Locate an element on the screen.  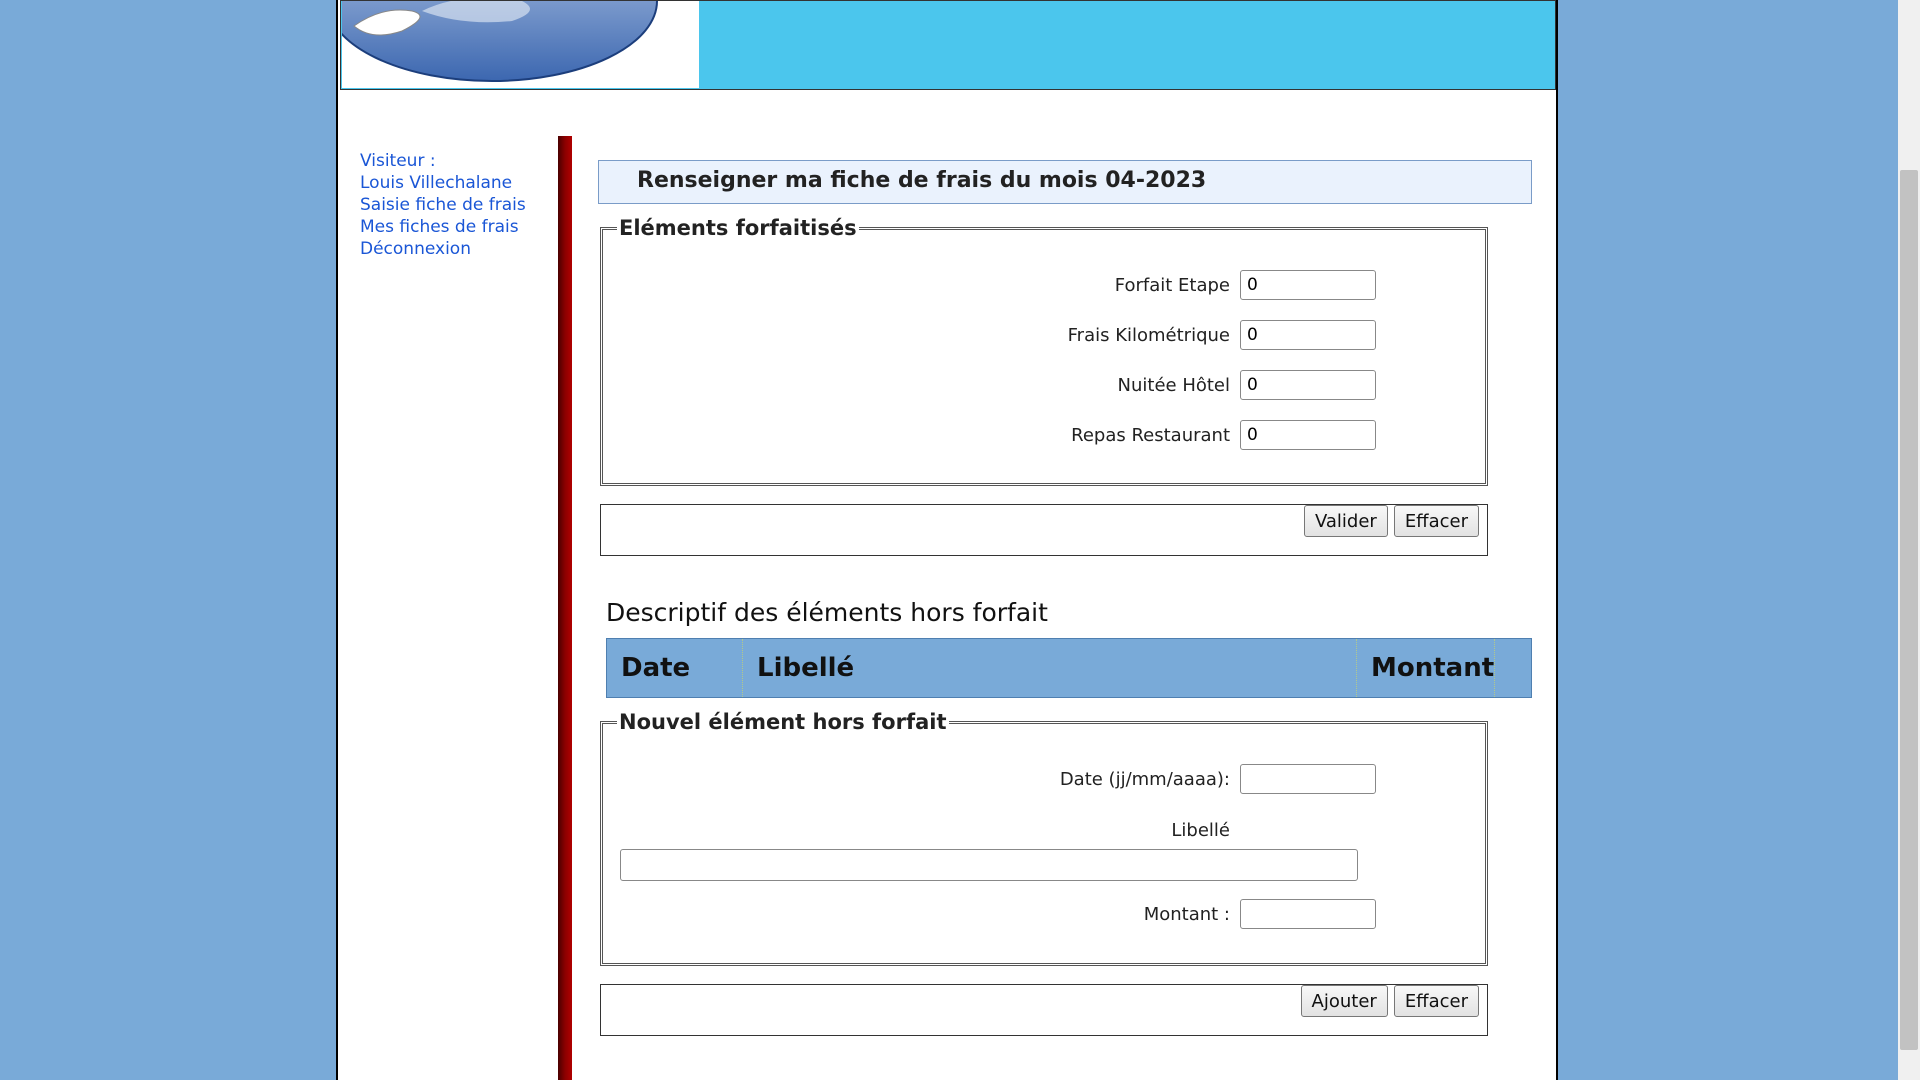
header-banner is located at coordinates (948, 45).